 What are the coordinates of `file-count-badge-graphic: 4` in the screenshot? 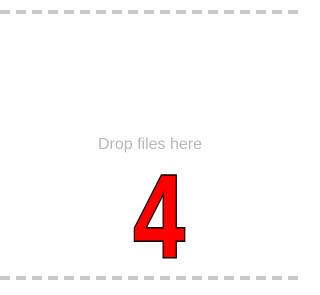 It's located at (159, 212).